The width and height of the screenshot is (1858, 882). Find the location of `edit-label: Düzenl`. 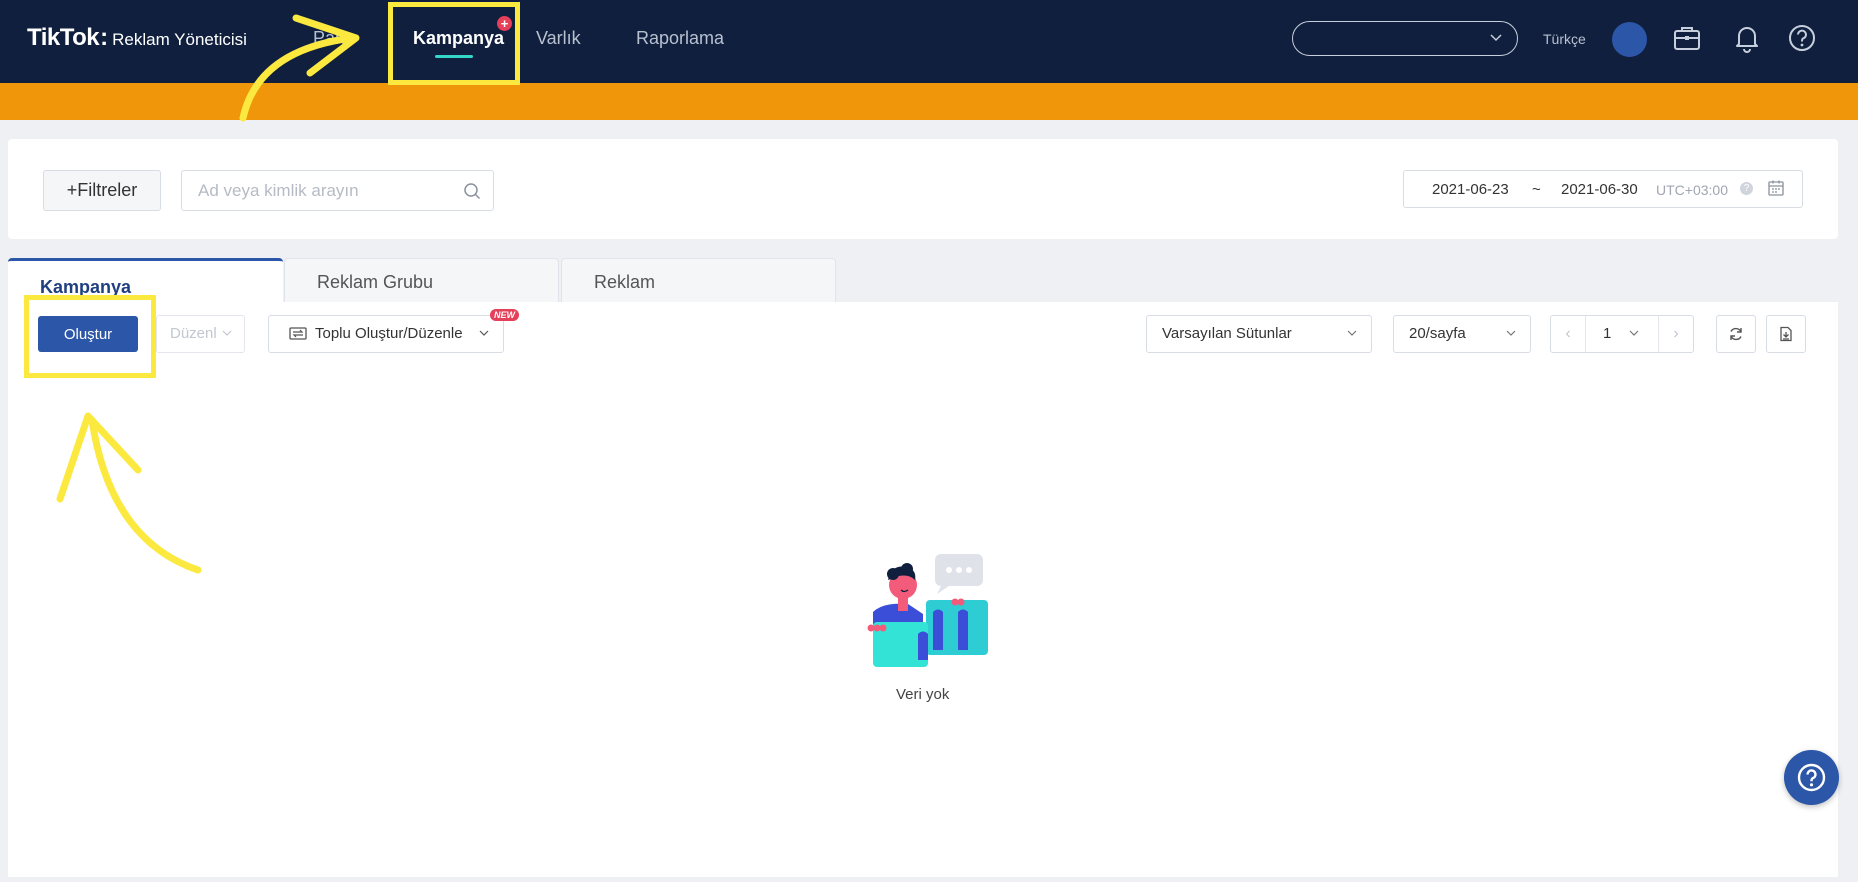

edit-label: Düzenl is located at coordinates (193, 333).